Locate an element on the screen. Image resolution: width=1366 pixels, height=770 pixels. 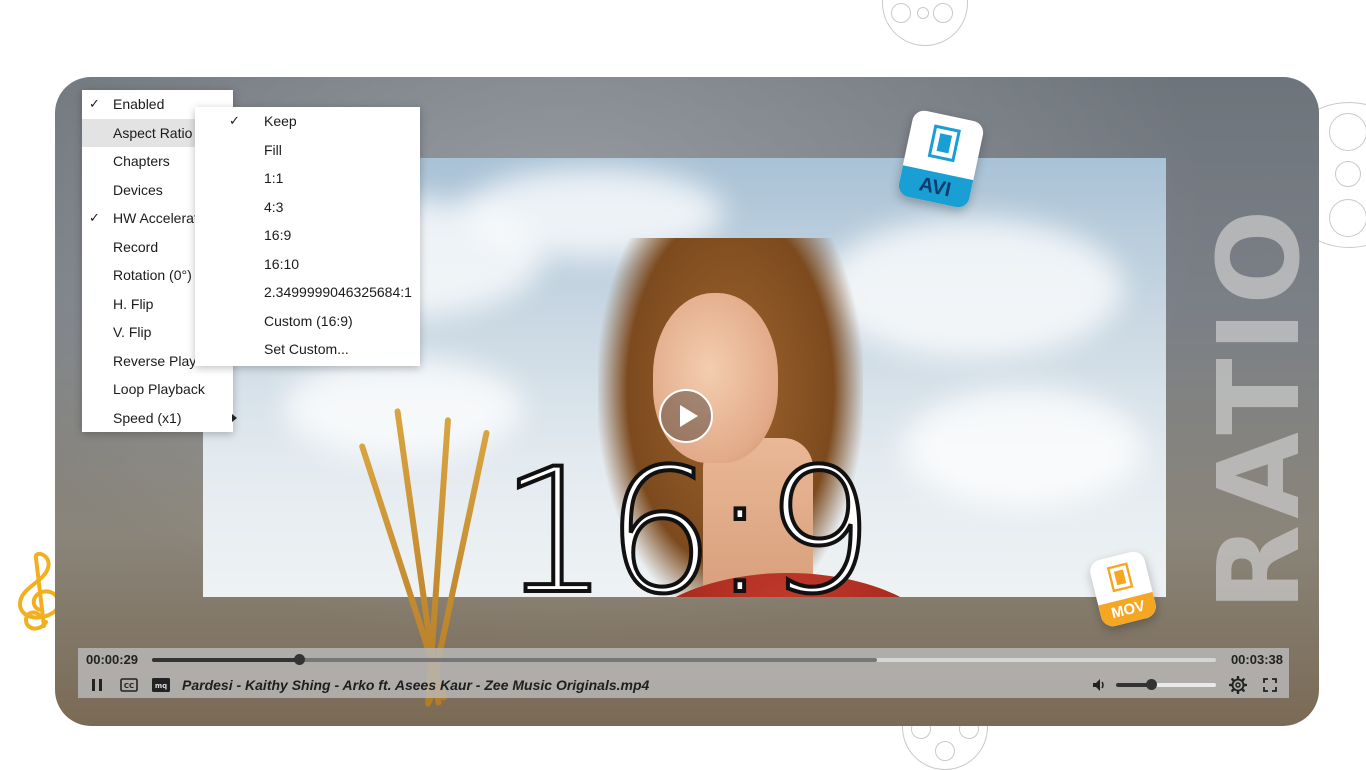
play-icon is located at coordinates (688, 416).